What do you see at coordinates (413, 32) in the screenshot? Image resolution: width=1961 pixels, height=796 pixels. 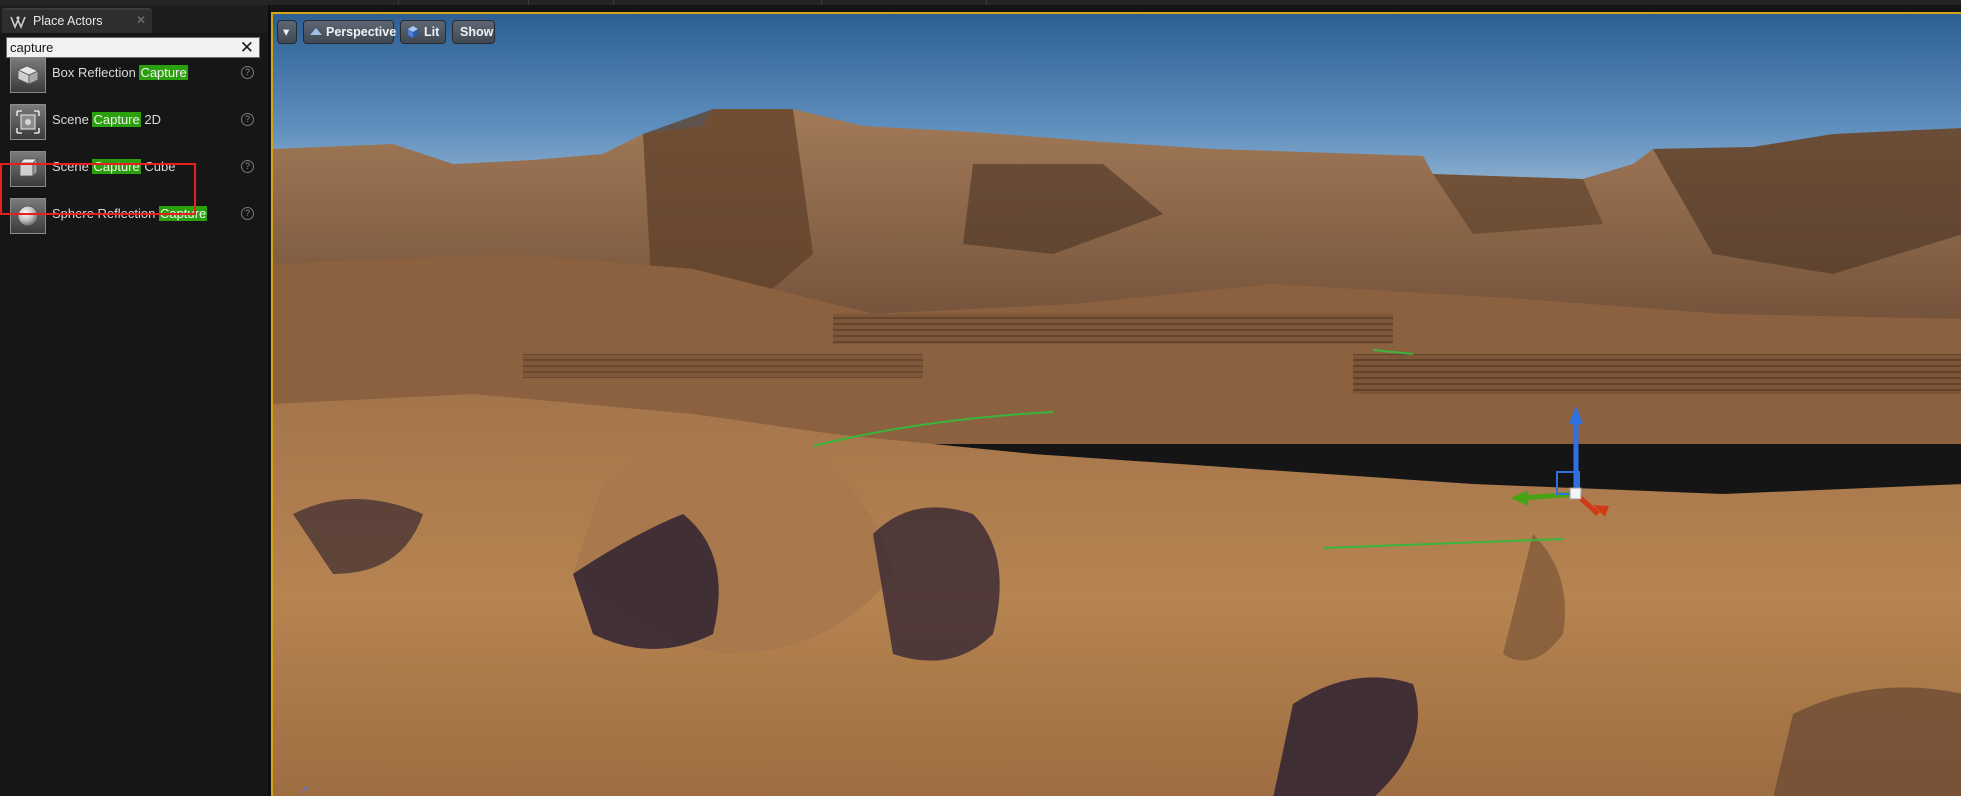 I see `lit-cube-icon` at bounding box center [413, 32].